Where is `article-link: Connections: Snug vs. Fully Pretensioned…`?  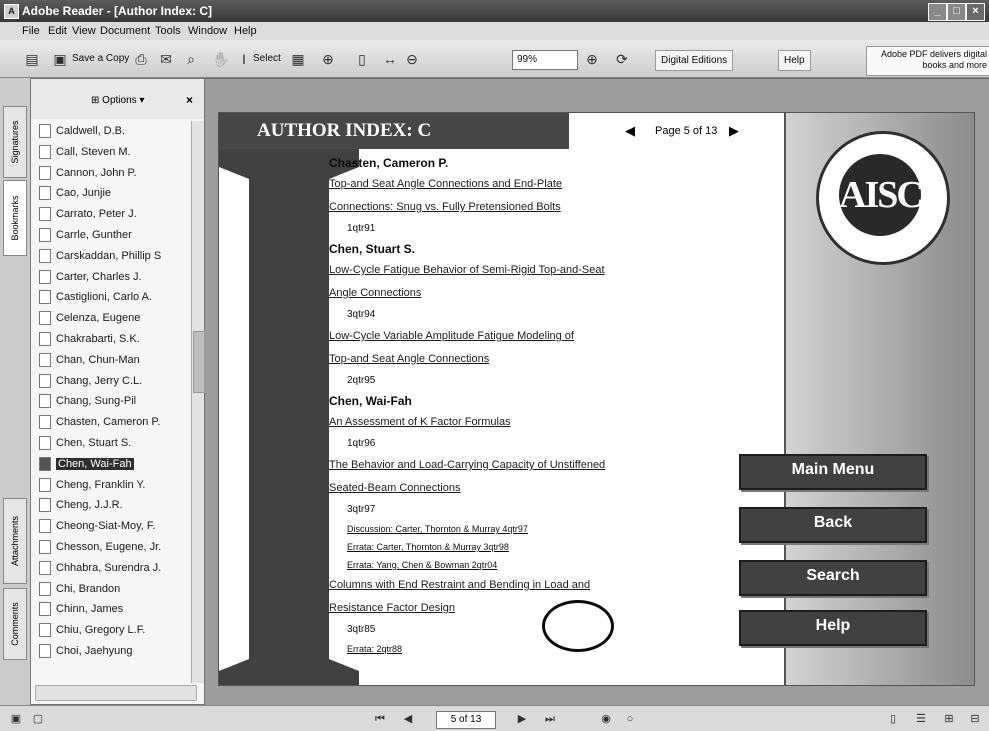
article-link: Connections: Snug vs. Fully Pretensioned… is located at coordinates (529, 207).